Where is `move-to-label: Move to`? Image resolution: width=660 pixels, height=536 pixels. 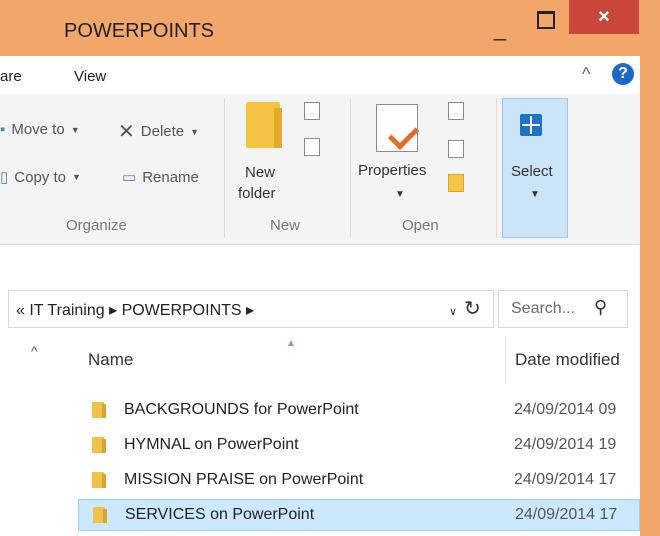 move-to-label: Move to is located at coordinates (38, 129).